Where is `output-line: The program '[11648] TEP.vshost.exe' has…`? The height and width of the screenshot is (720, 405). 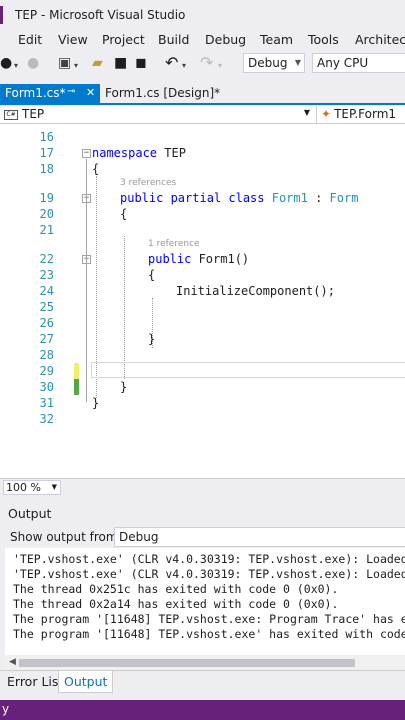
output-line: The program '[11648] TEP.vshost.exe' has… is located at coordinates (209, 634).